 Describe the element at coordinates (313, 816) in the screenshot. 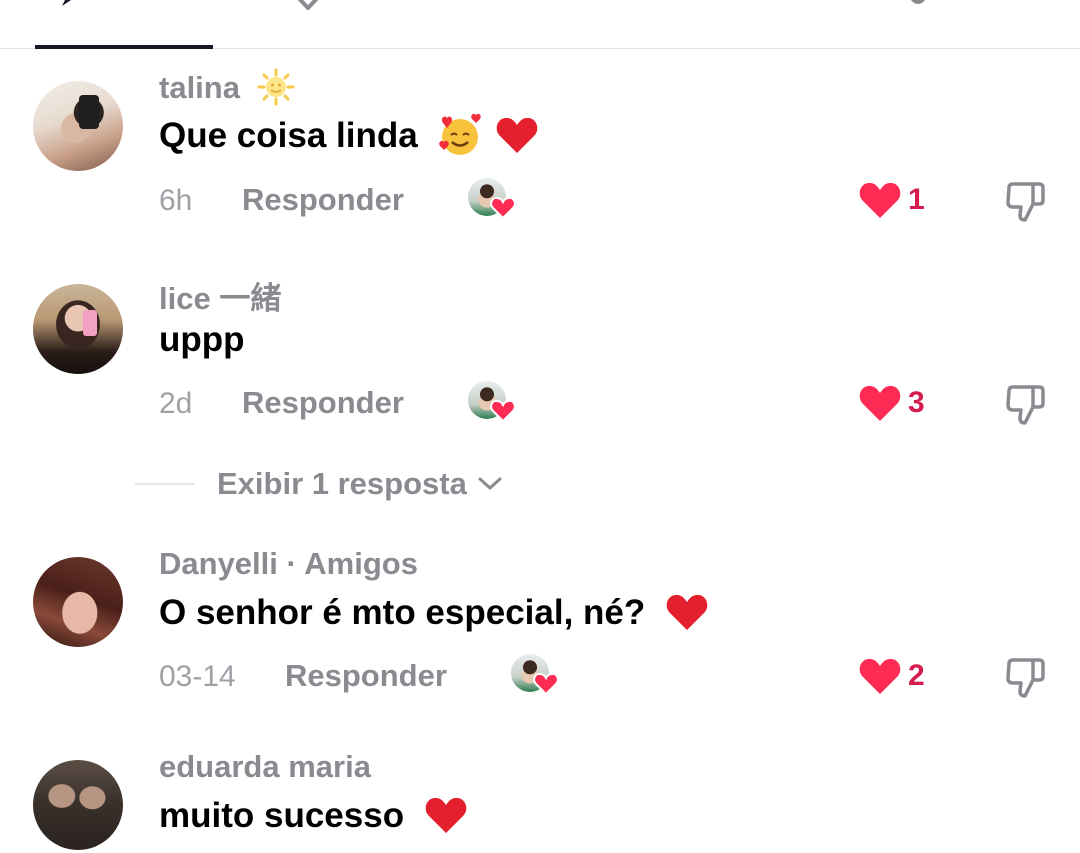

I see `comment-text: muito sucesso` at that location.